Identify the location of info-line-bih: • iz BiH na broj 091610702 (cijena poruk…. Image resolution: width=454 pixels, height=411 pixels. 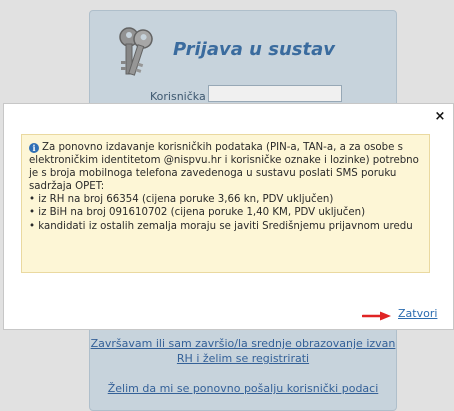
(197, 213).